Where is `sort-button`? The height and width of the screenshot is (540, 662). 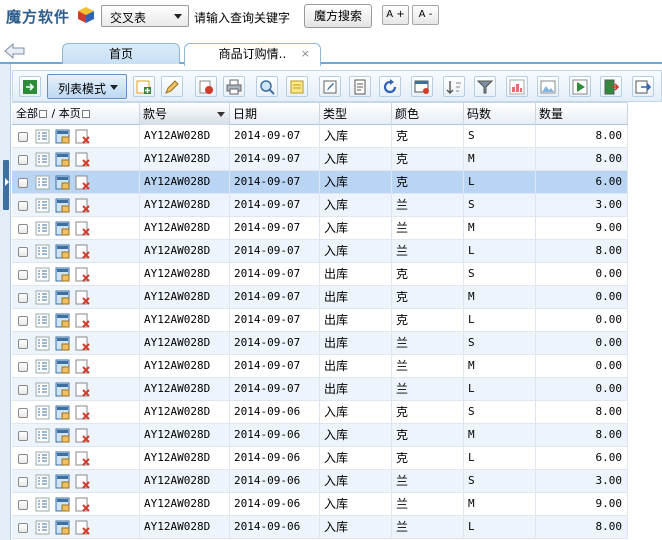 sort-button is located at coordinates (454, 86).